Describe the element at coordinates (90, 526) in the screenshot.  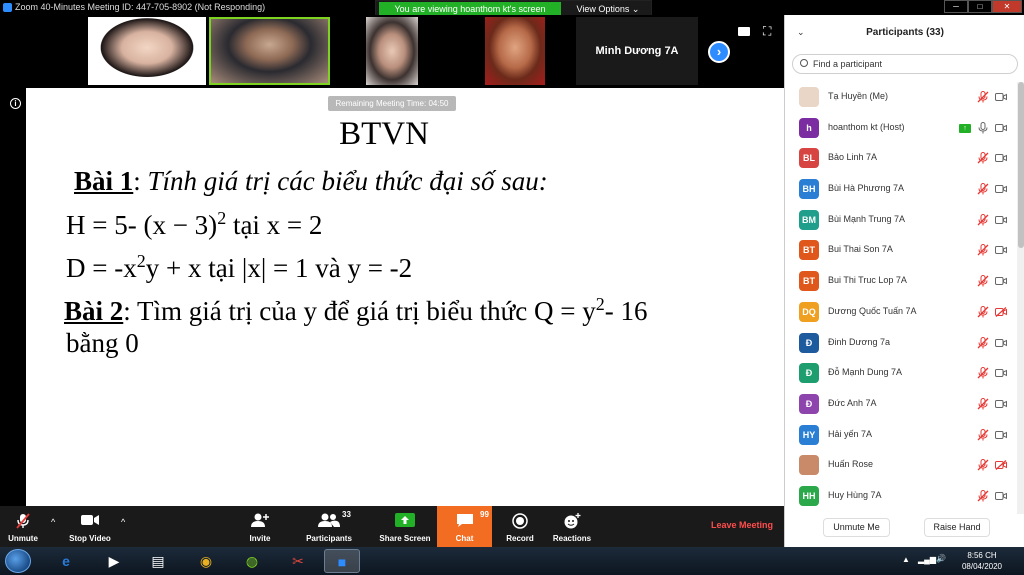
I see `stop-video-button: Stop Video` at that location.